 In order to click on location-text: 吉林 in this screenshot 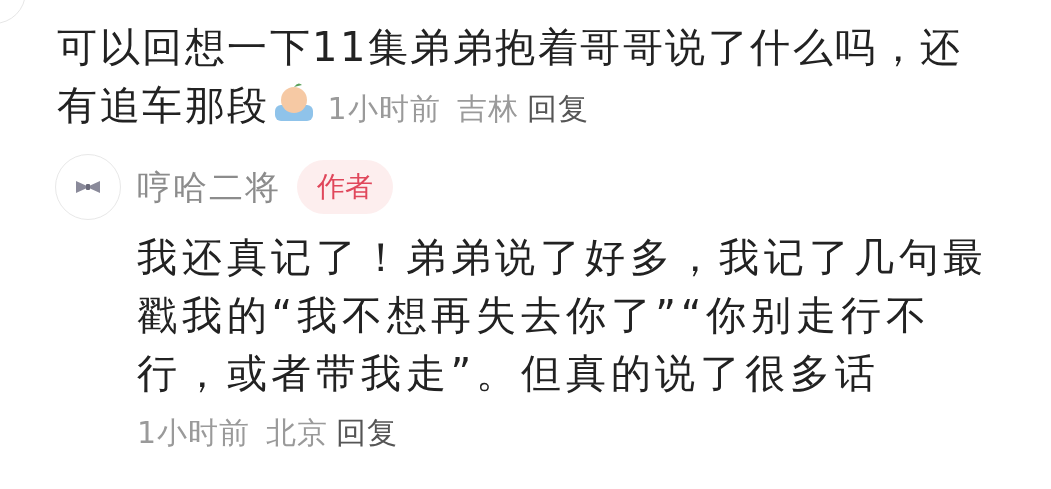, I will do `click(487, 108)`.